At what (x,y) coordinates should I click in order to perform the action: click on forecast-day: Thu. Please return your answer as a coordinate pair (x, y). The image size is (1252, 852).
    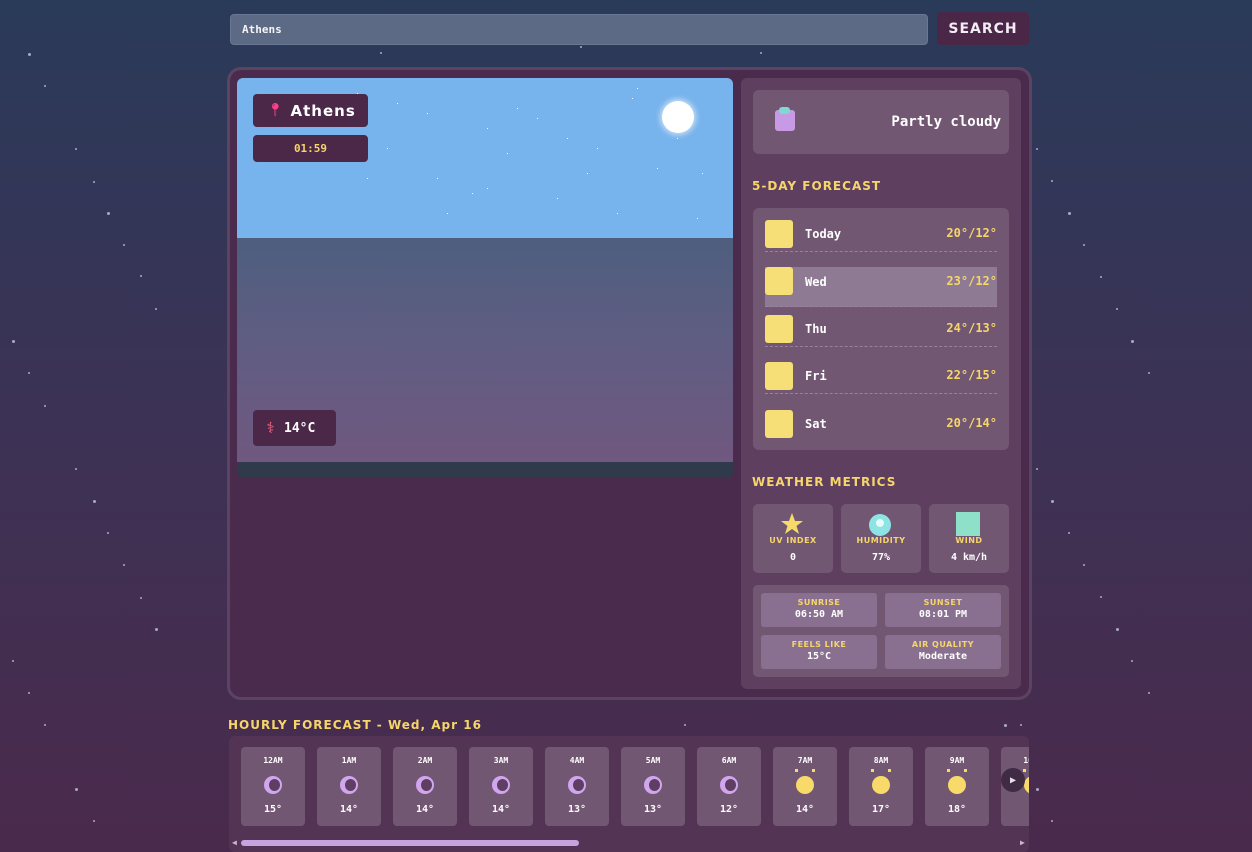
    Looking at the image, I should click on (816, 329).